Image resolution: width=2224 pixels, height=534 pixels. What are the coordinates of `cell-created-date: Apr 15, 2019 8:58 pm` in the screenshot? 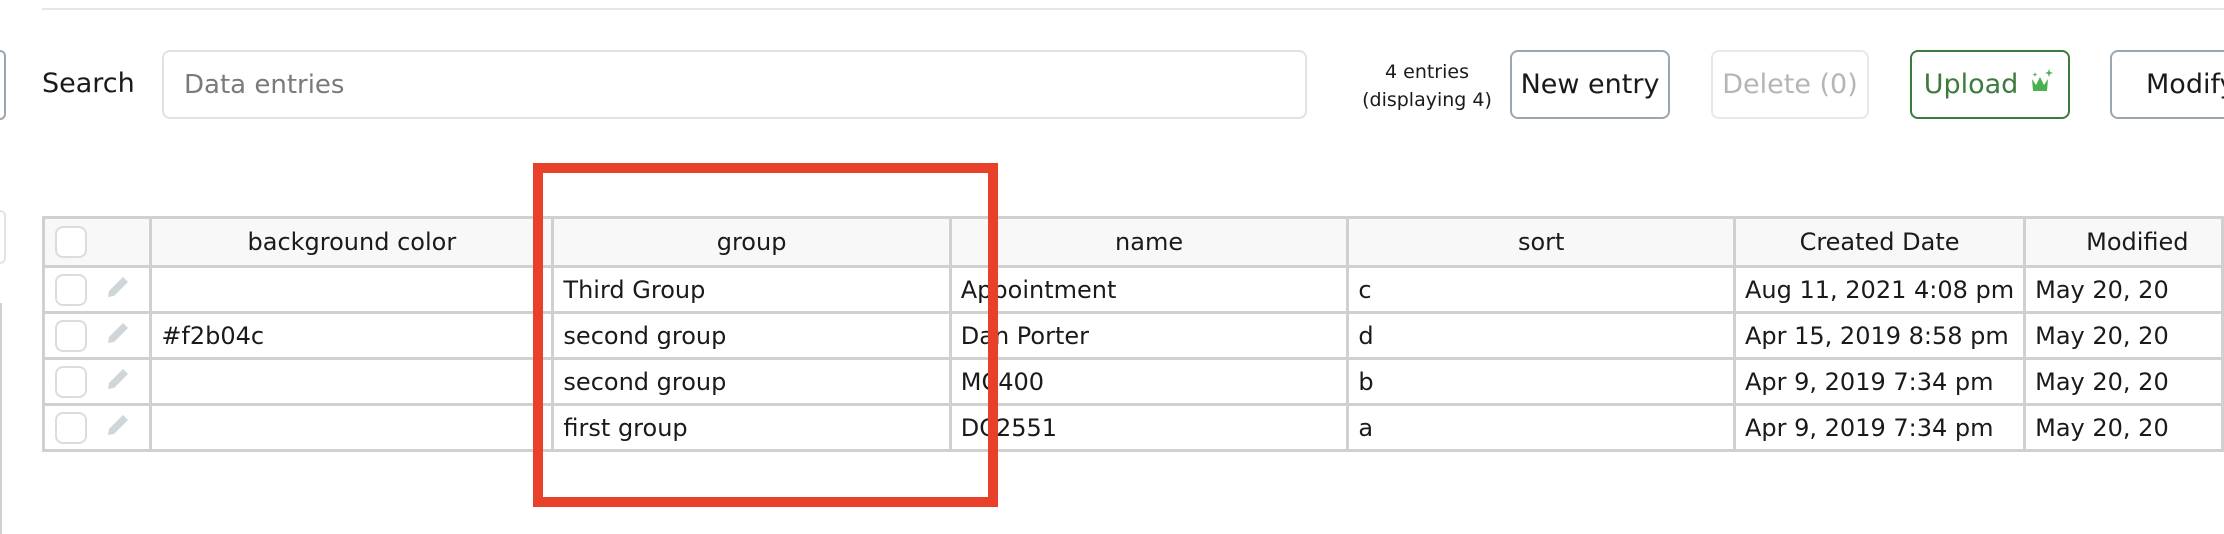 It's located at (1879, 335).